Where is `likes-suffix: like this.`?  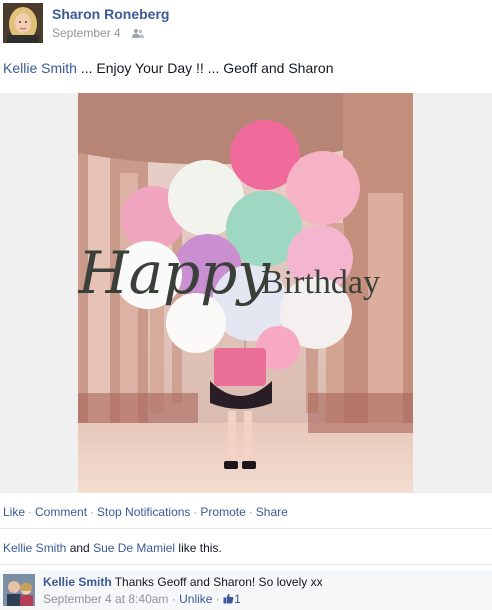 likes-suffix: like this. is located at coordinates (198, 548).